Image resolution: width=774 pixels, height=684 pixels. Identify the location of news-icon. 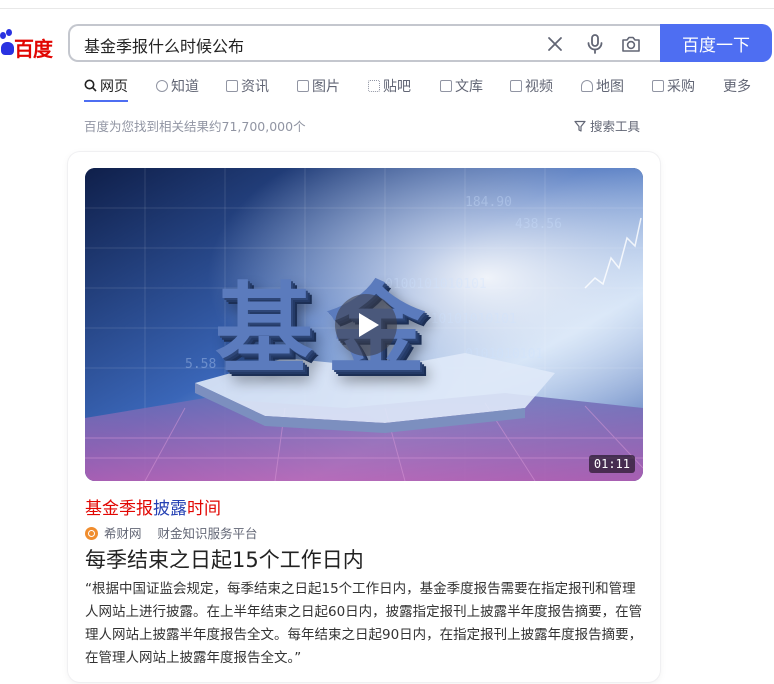
(232, 86).